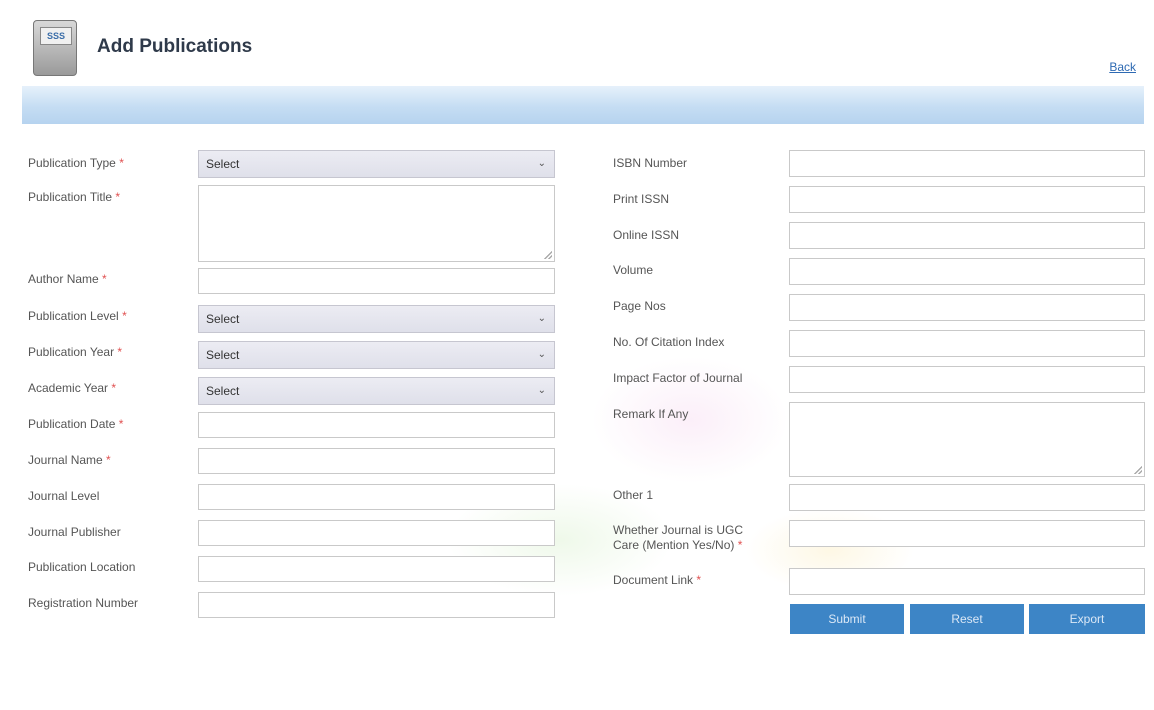  What do you see at coordinates (1122, 67) in the screenshot?
I see `back-link: Back` at bounding box center [1122, 67].